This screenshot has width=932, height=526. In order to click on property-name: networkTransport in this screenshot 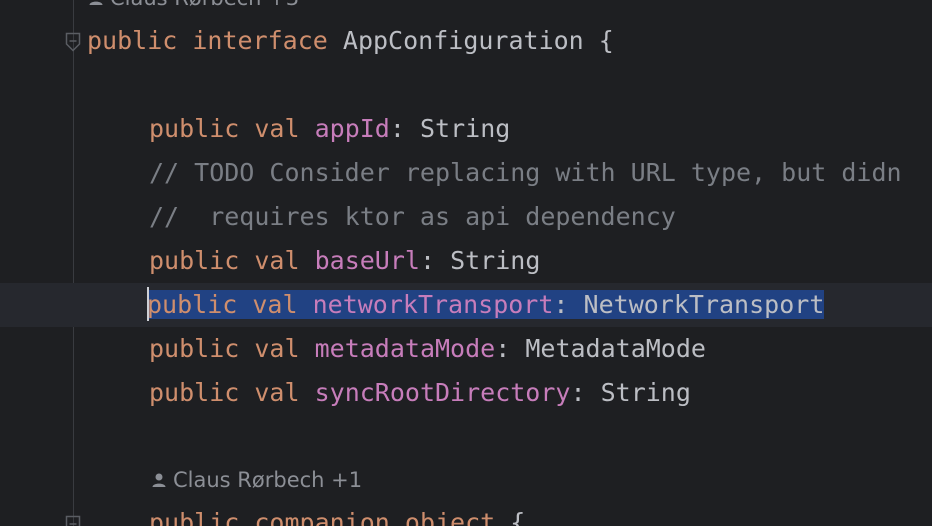, I will do `click(433, 304)`.